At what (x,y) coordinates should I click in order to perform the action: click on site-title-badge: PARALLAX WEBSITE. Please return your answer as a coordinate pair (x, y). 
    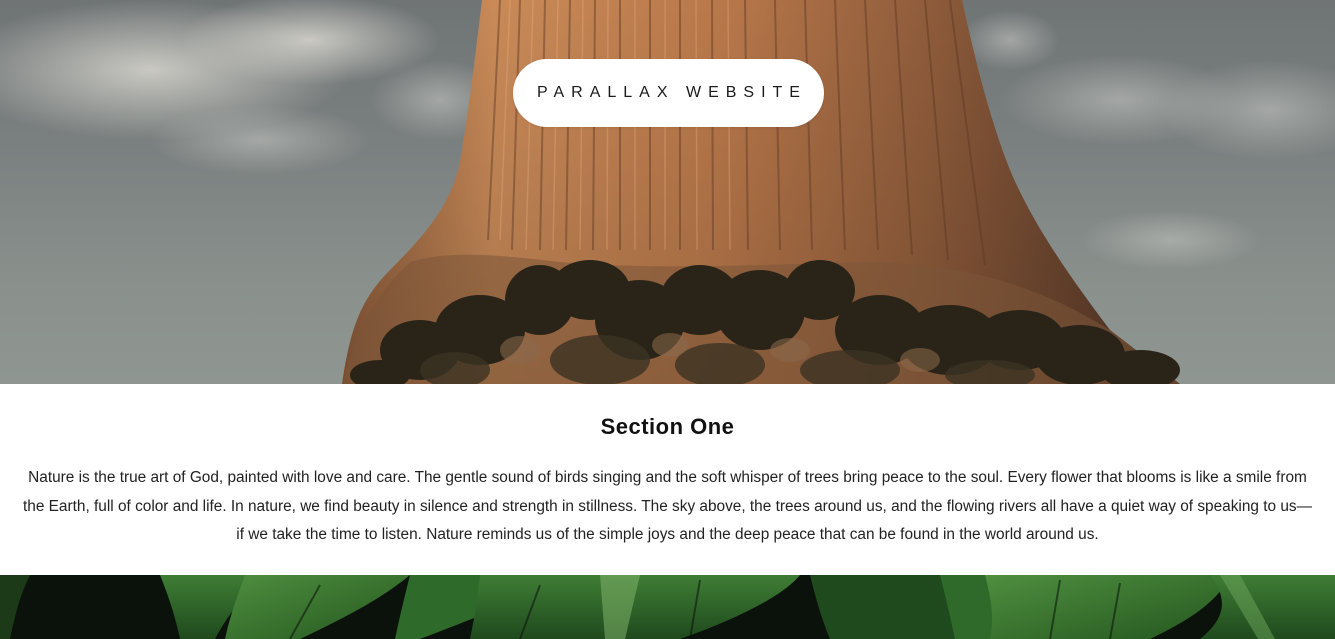
    Looking at the image, I should click on (668, 93).